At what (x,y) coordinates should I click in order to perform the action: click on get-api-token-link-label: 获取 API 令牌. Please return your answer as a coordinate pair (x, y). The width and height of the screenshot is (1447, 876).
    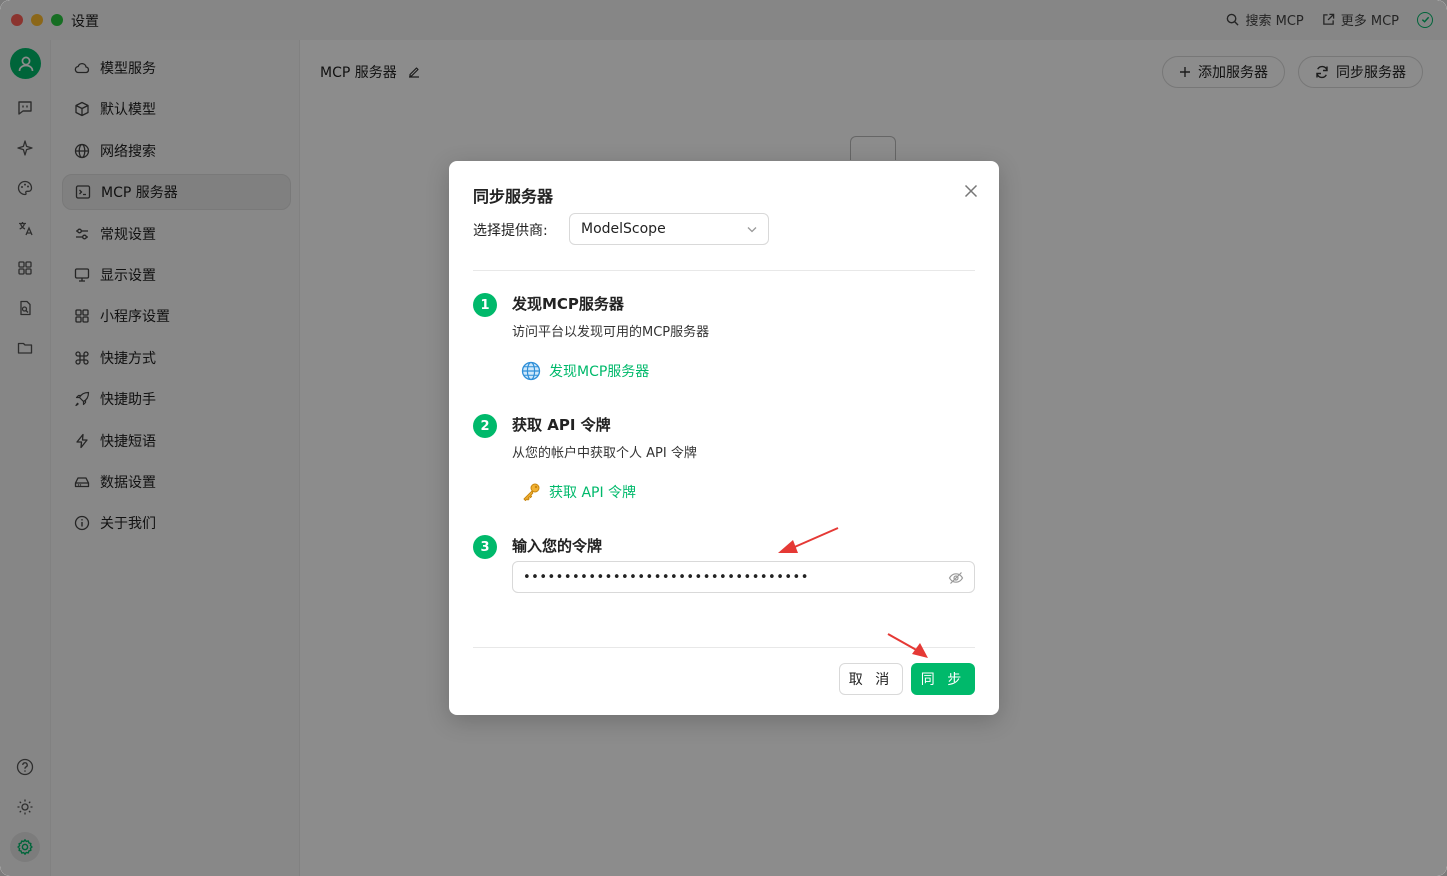
    Looking at the image, I should click on (593, 493).